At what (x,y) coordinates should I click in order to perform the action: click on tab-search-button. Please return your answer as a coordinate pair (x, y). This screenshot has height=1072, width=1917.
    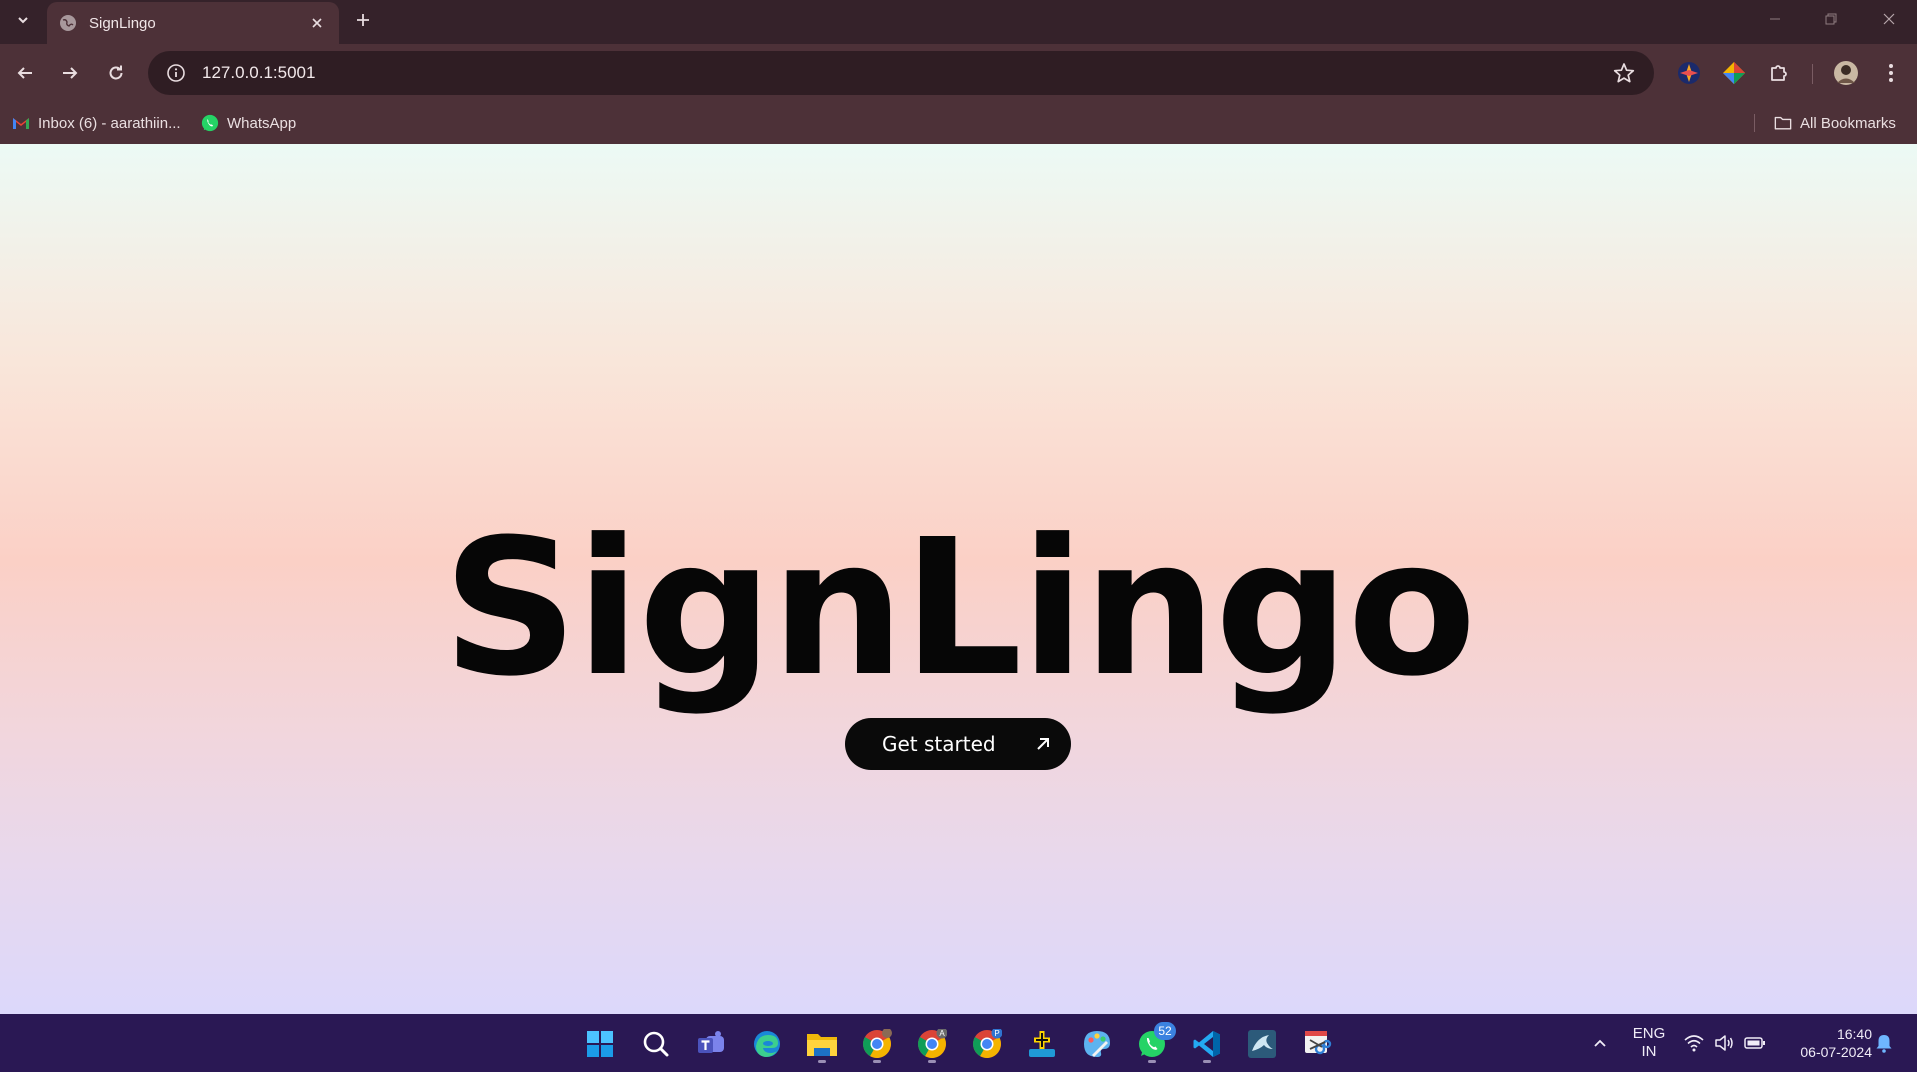
    Looking at the image, I should click on (23, 20).